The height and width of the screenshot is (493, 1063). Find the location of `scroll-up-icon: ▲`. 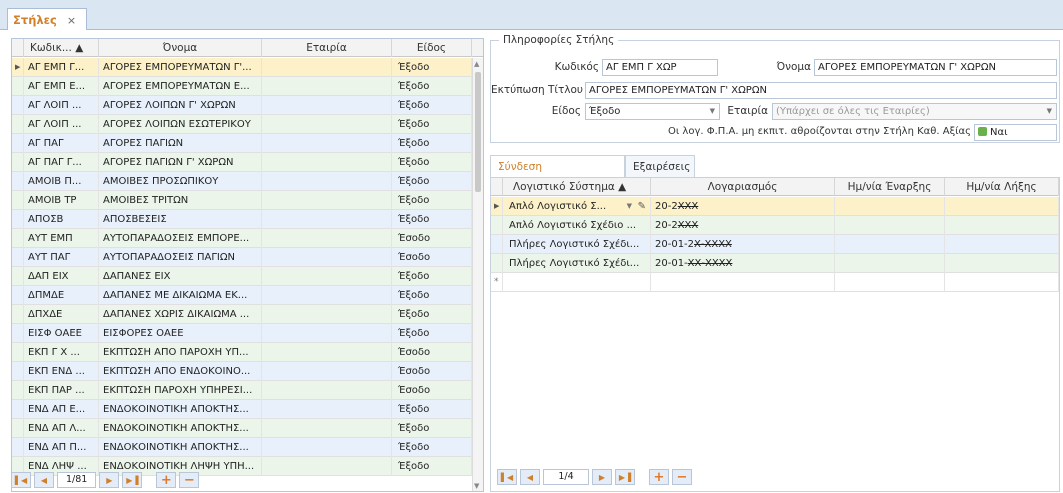

scroll-up-icon: ▲ is located at coordinates (476, 64).